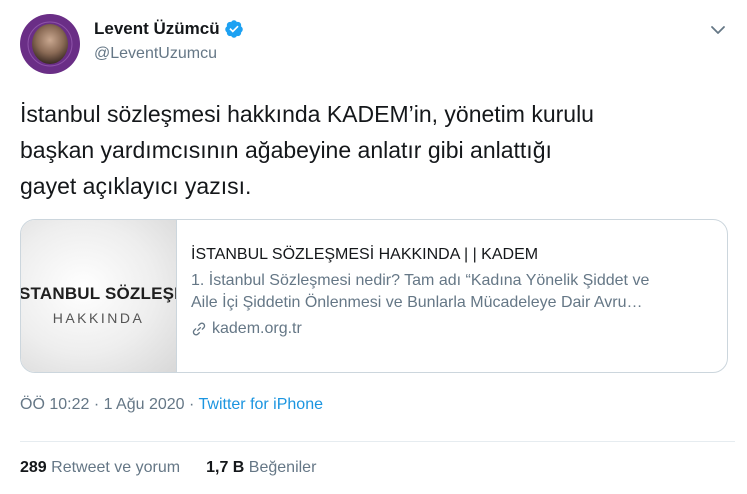 The image size is (747, 494). What do you see at coordinates (116, 467) in the screenshot?
I see `retweets-label: Retweet ve yorum` at bounding box center [116, 467].